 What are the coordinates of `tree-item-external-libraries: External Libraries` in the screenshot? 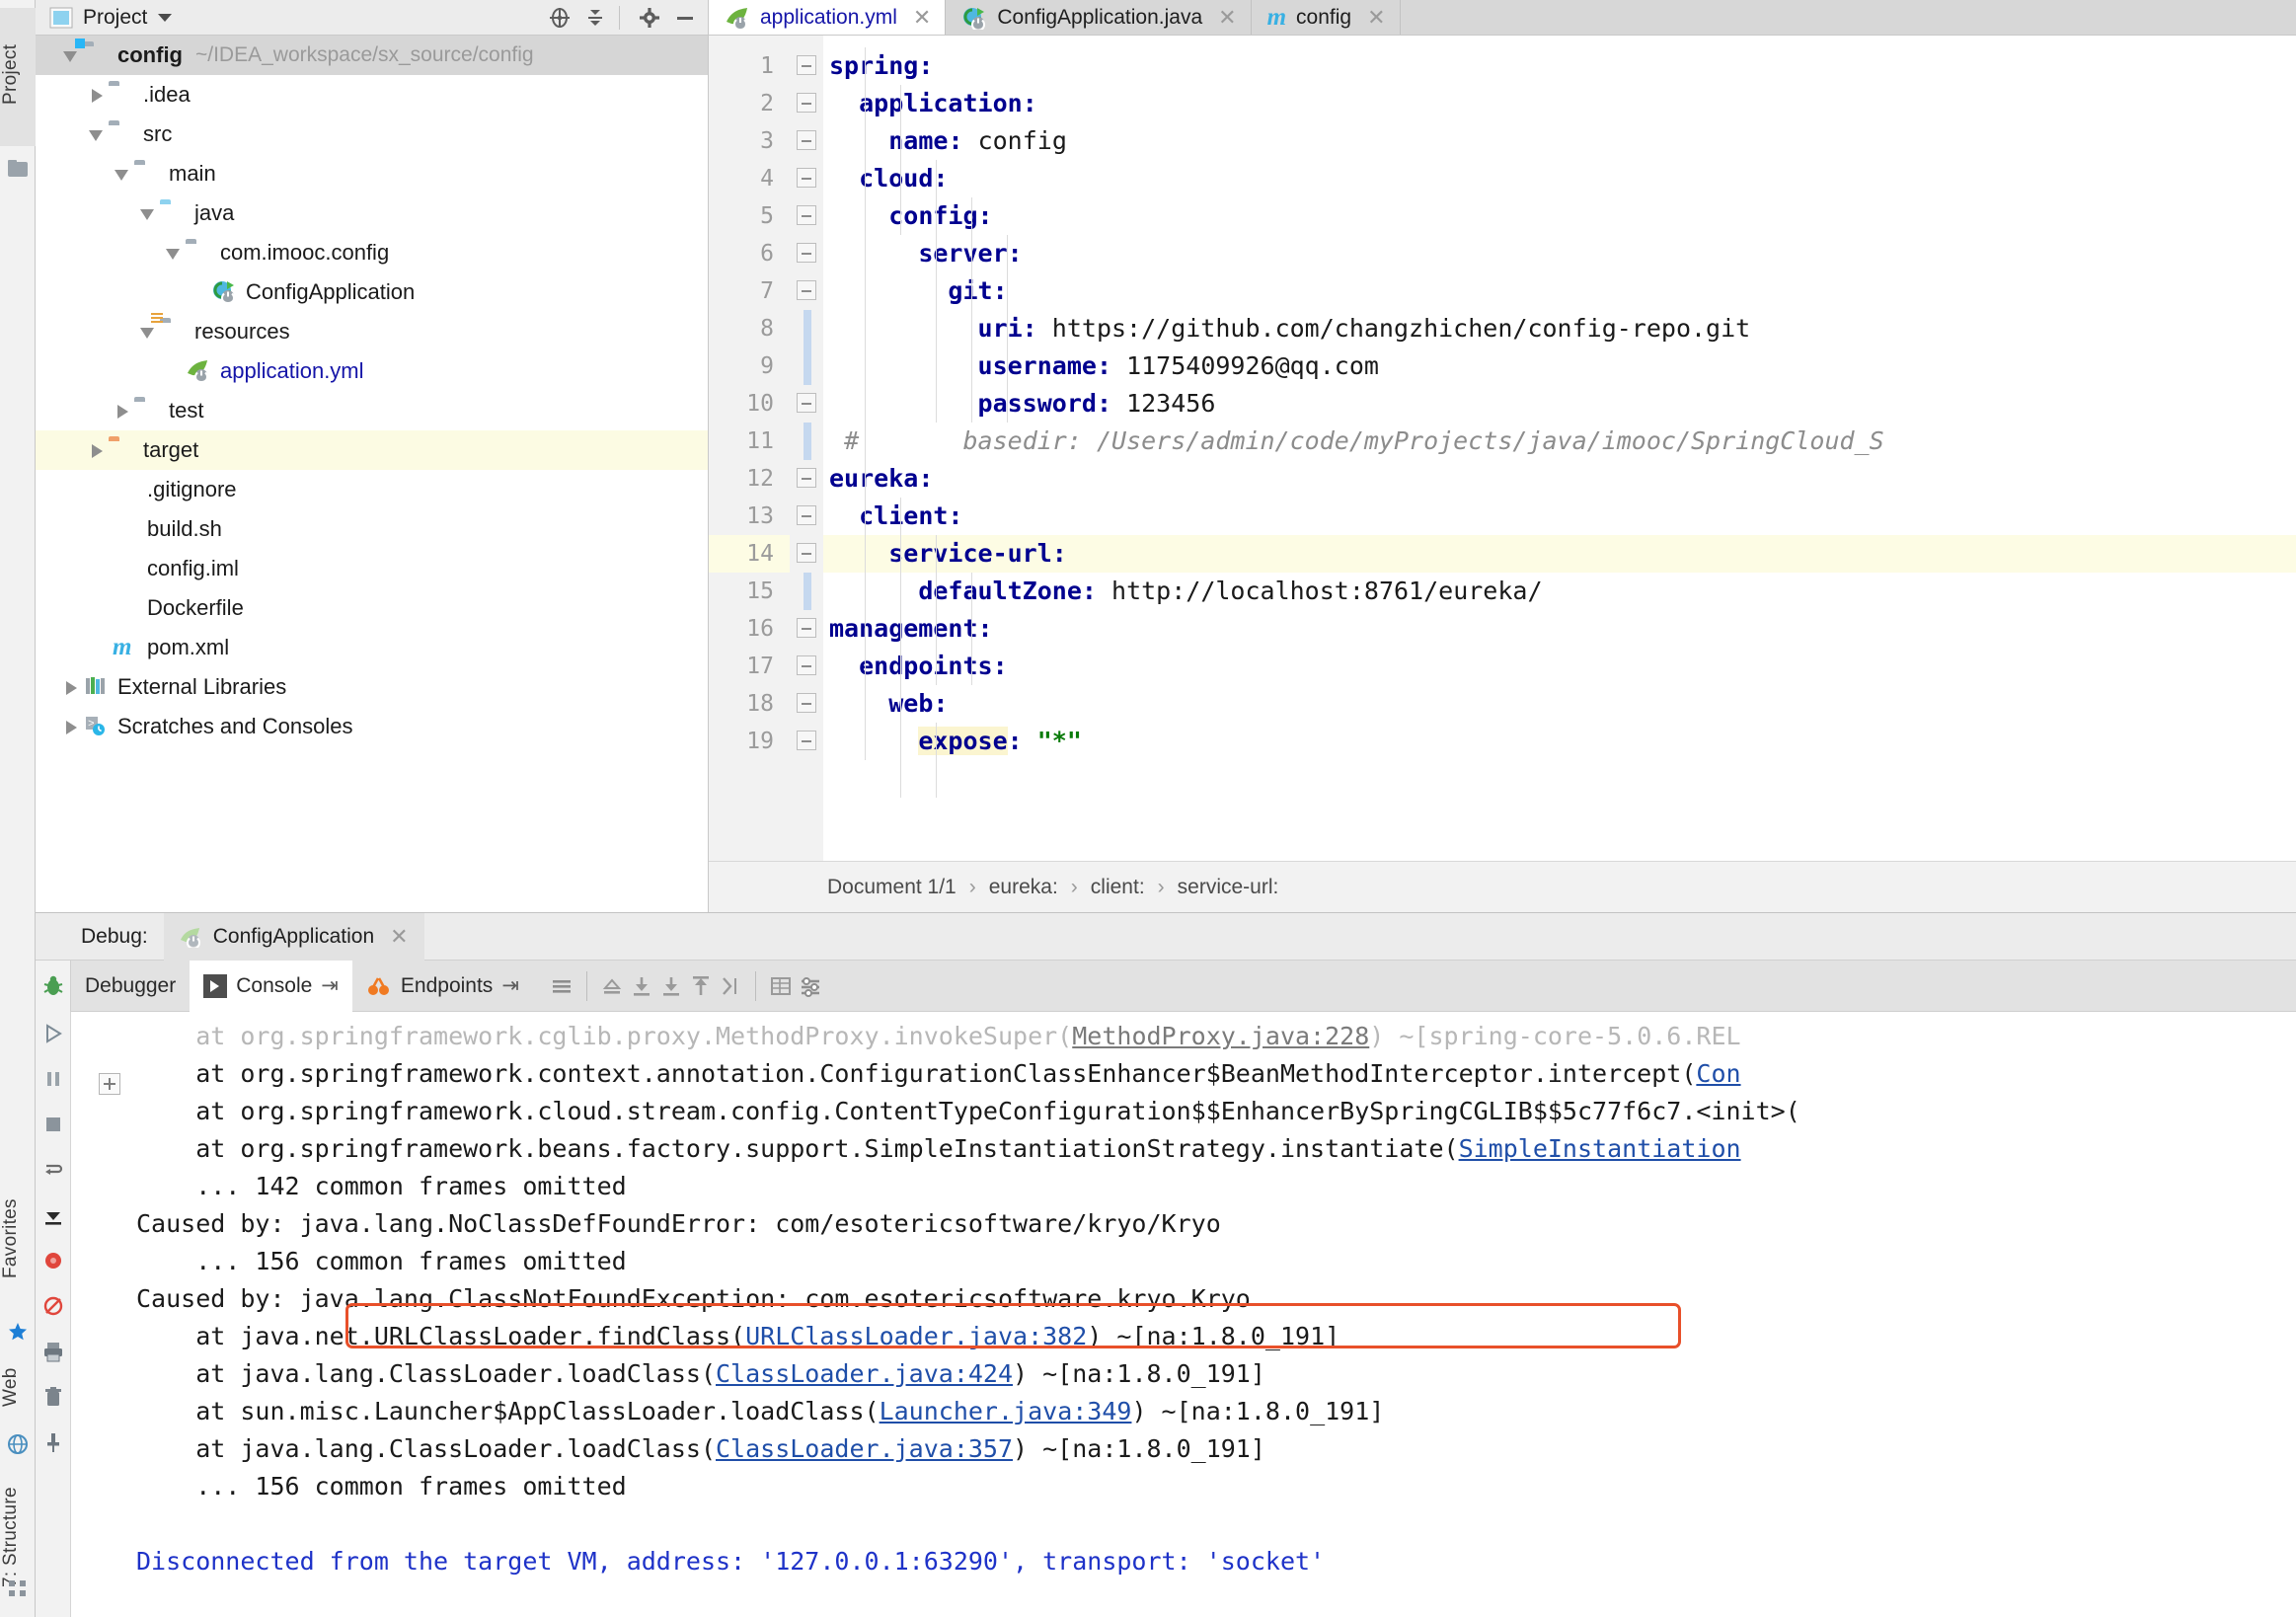 It's located at (372, 687).